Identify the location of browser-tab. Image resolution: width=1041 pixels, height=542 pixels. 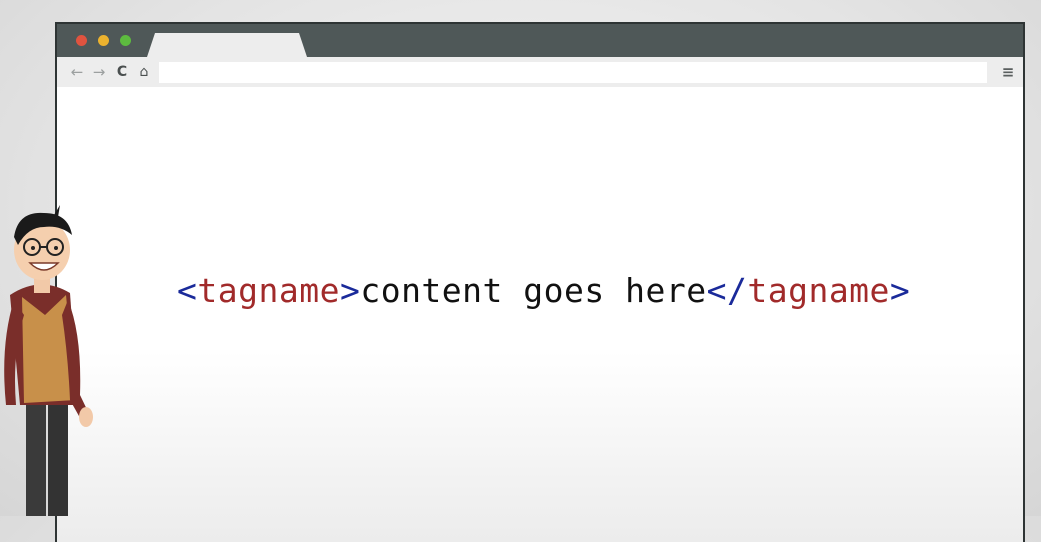
(227, 45).